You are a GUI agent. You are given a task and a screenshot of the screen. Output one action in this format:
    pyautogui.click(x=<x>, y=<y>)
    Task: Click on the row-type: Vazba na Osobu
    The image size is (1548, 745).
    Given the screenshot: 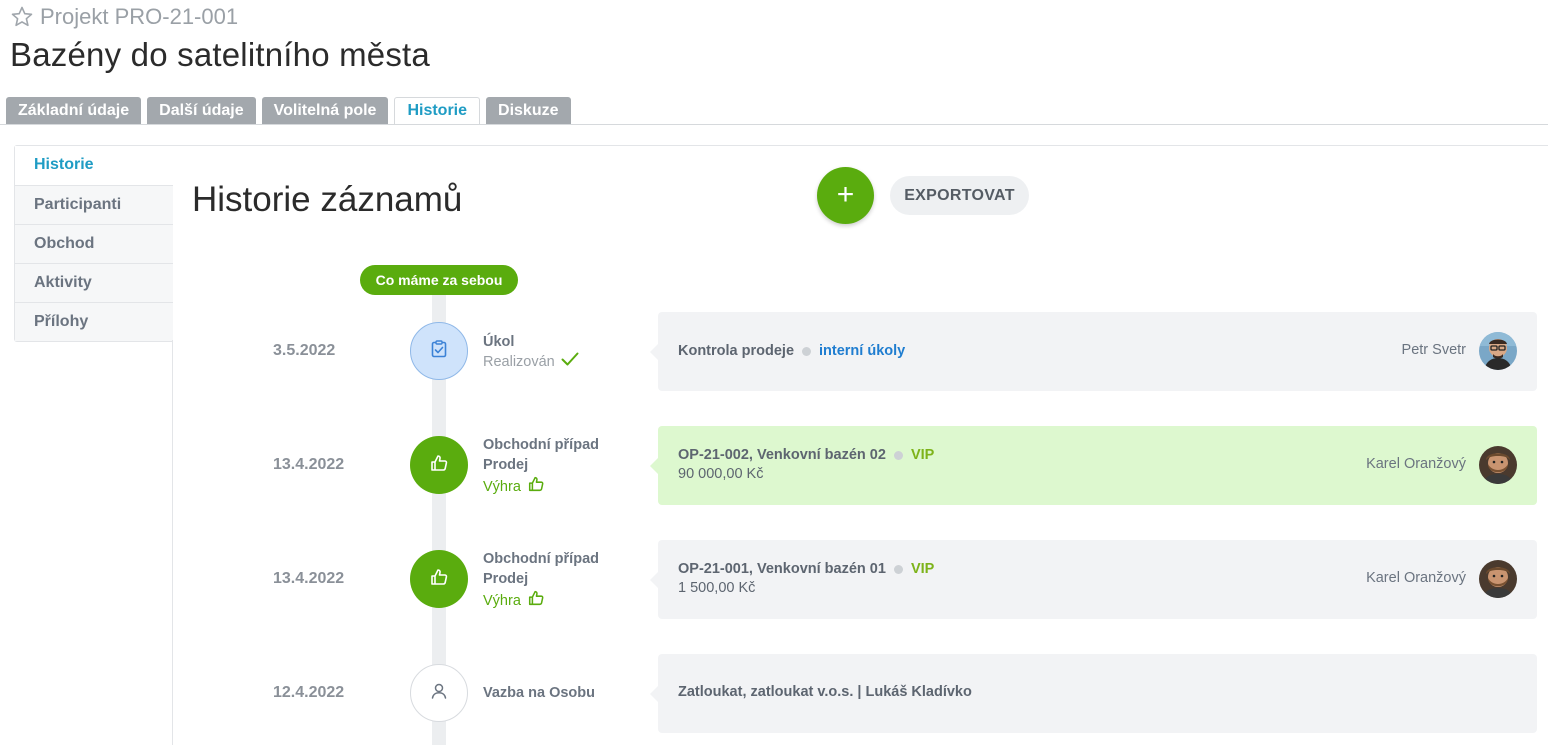 What is the action you would take?
    pyautogui.click(x=539, y=693)
    